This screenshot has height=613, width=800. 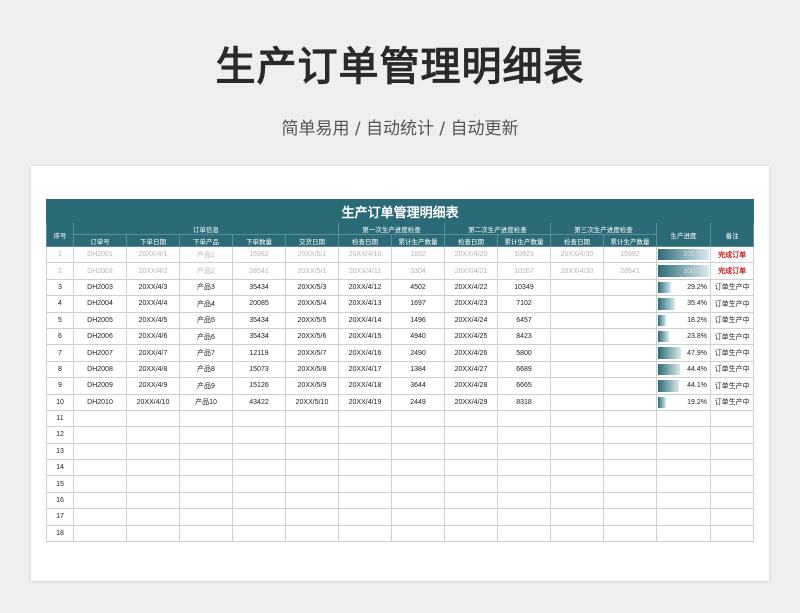 What do you see at coordinates (732, 353) in the screenshot?
I see `cell-remark: 订单生产中` at bounding box center [732, 353].